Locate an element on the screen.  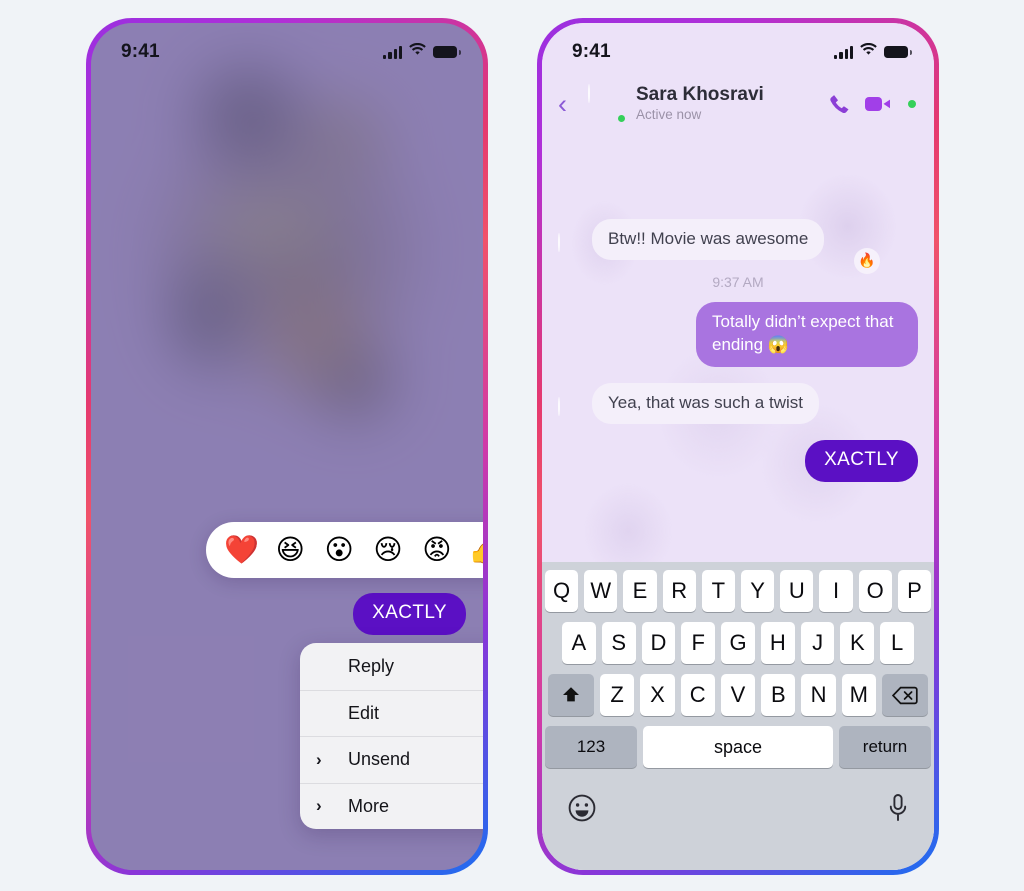
message-row-outgoing: Totally didn’t expect that ending 😱 is located at coordinates (738, 334).